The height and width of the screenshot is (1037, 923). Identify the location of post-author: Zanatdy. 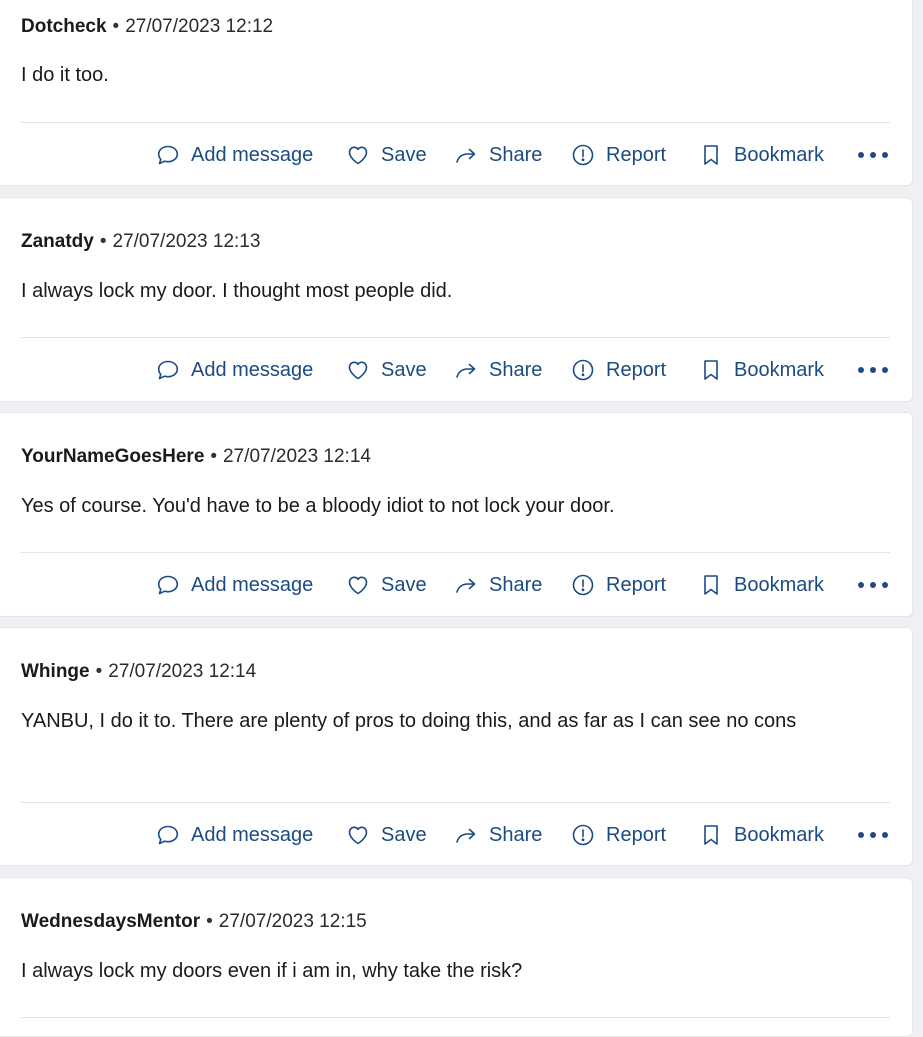
(57, 241).